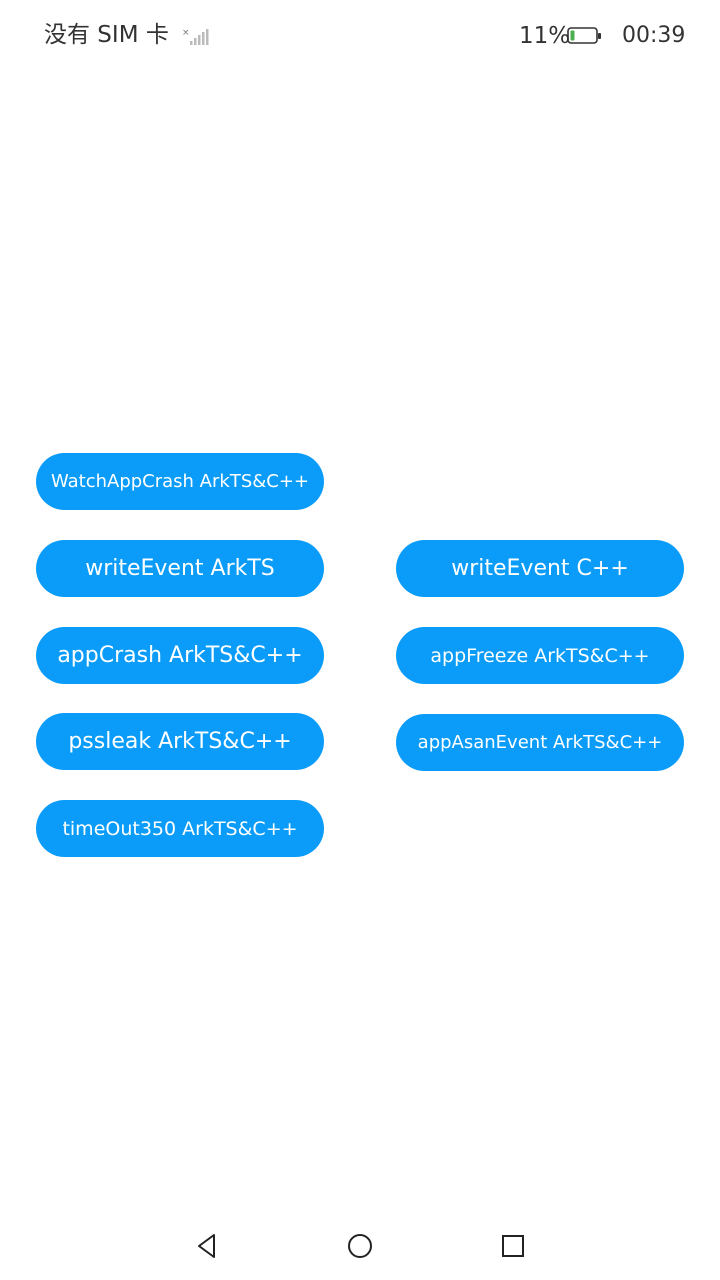  Describe the element at coordinates (540, 568) in the screenshot. I see `write-event-cpp-button: writeEvent C++` at that location.